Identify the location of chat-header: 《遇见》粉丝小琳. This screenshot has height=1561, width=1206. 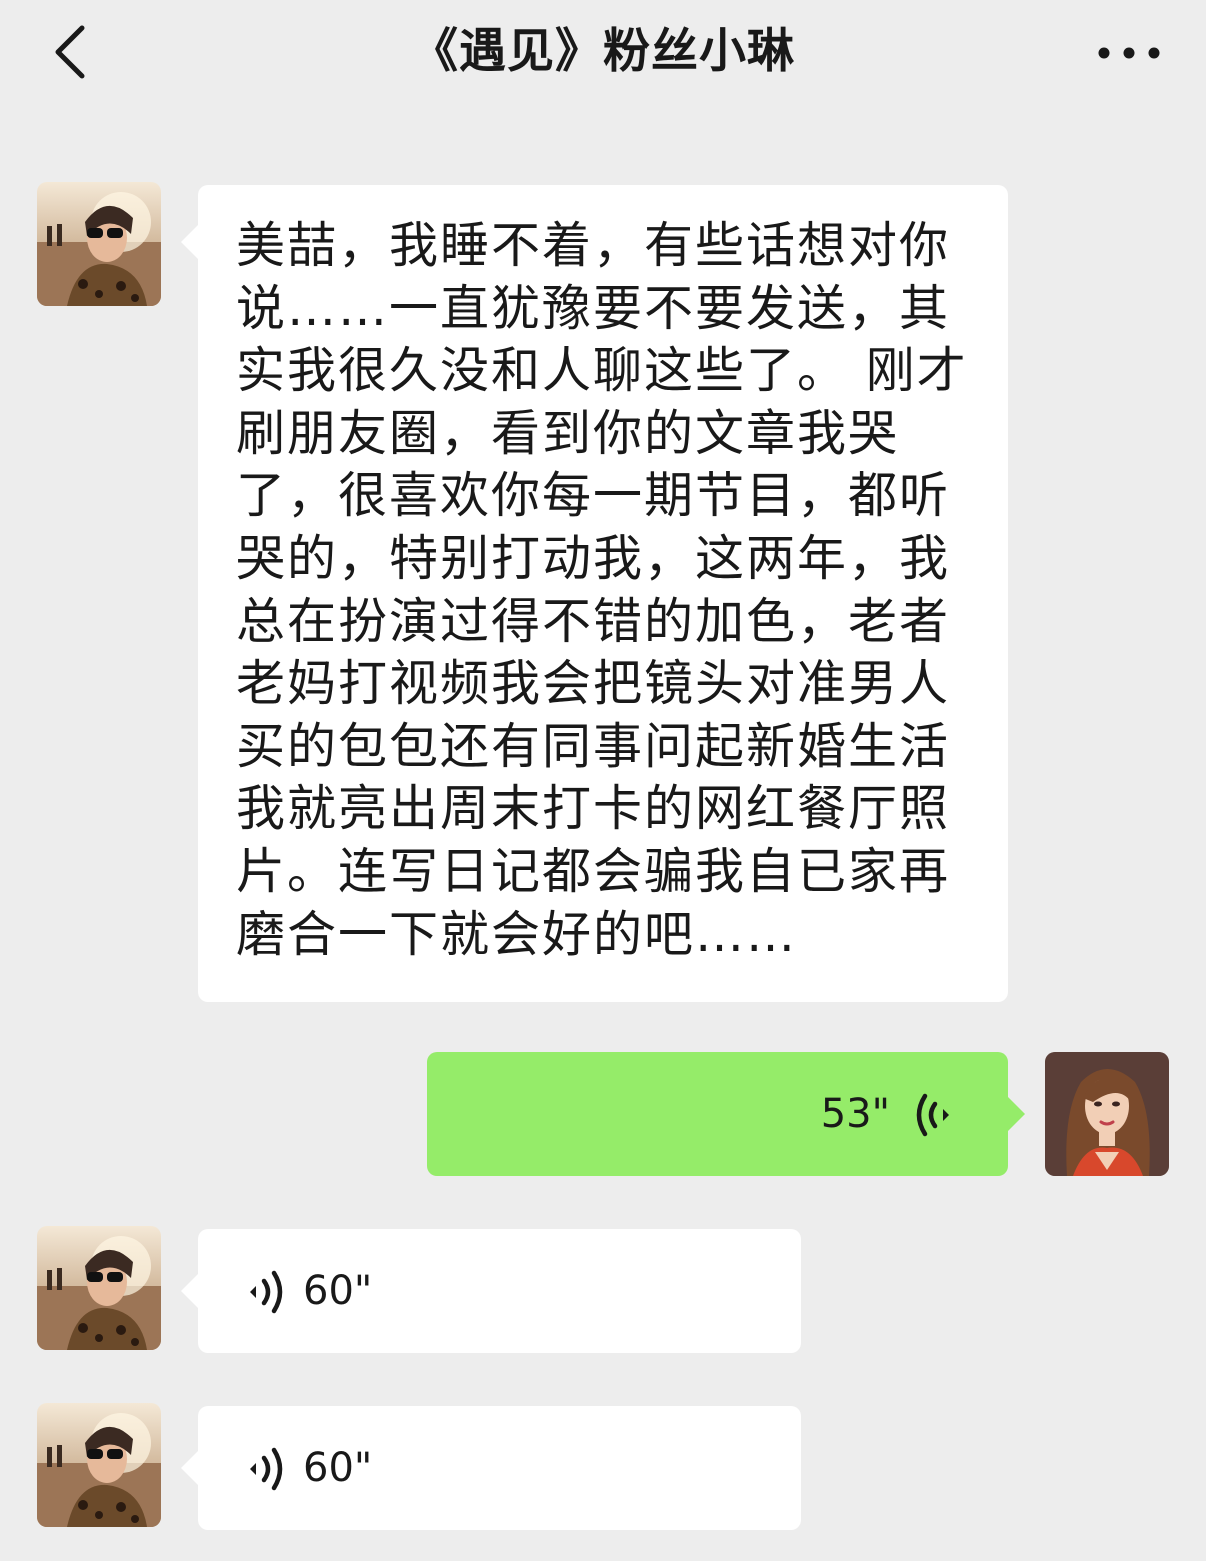
(603, 59).